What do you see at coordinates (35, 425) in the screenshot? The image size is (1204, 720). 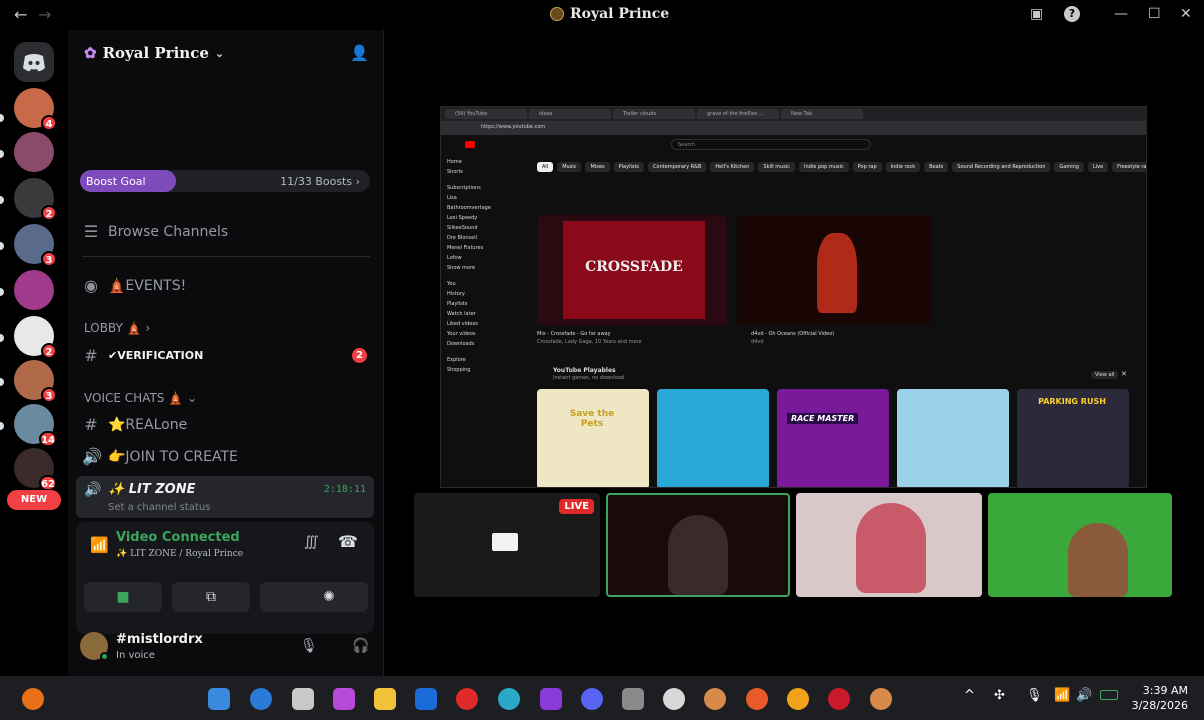 I see `server-icon-figure: 14` at bounding box center [35, 425].